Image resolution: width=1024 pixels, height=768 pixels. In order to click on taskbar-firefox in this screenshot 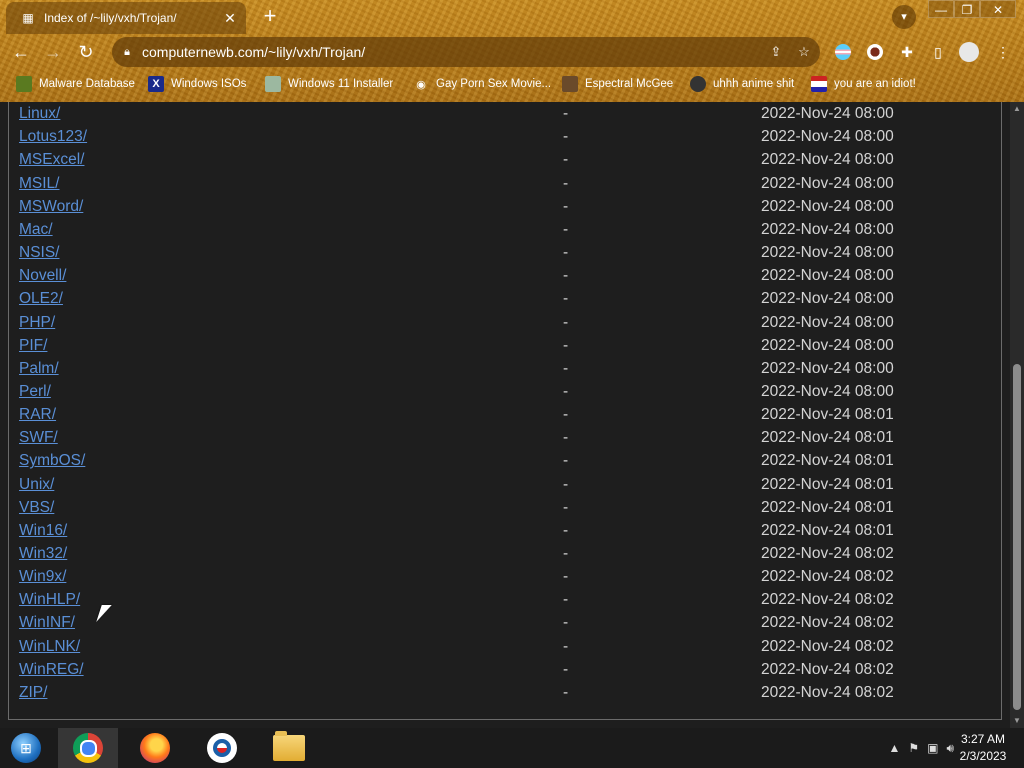, I will do `click(155, 748)`.